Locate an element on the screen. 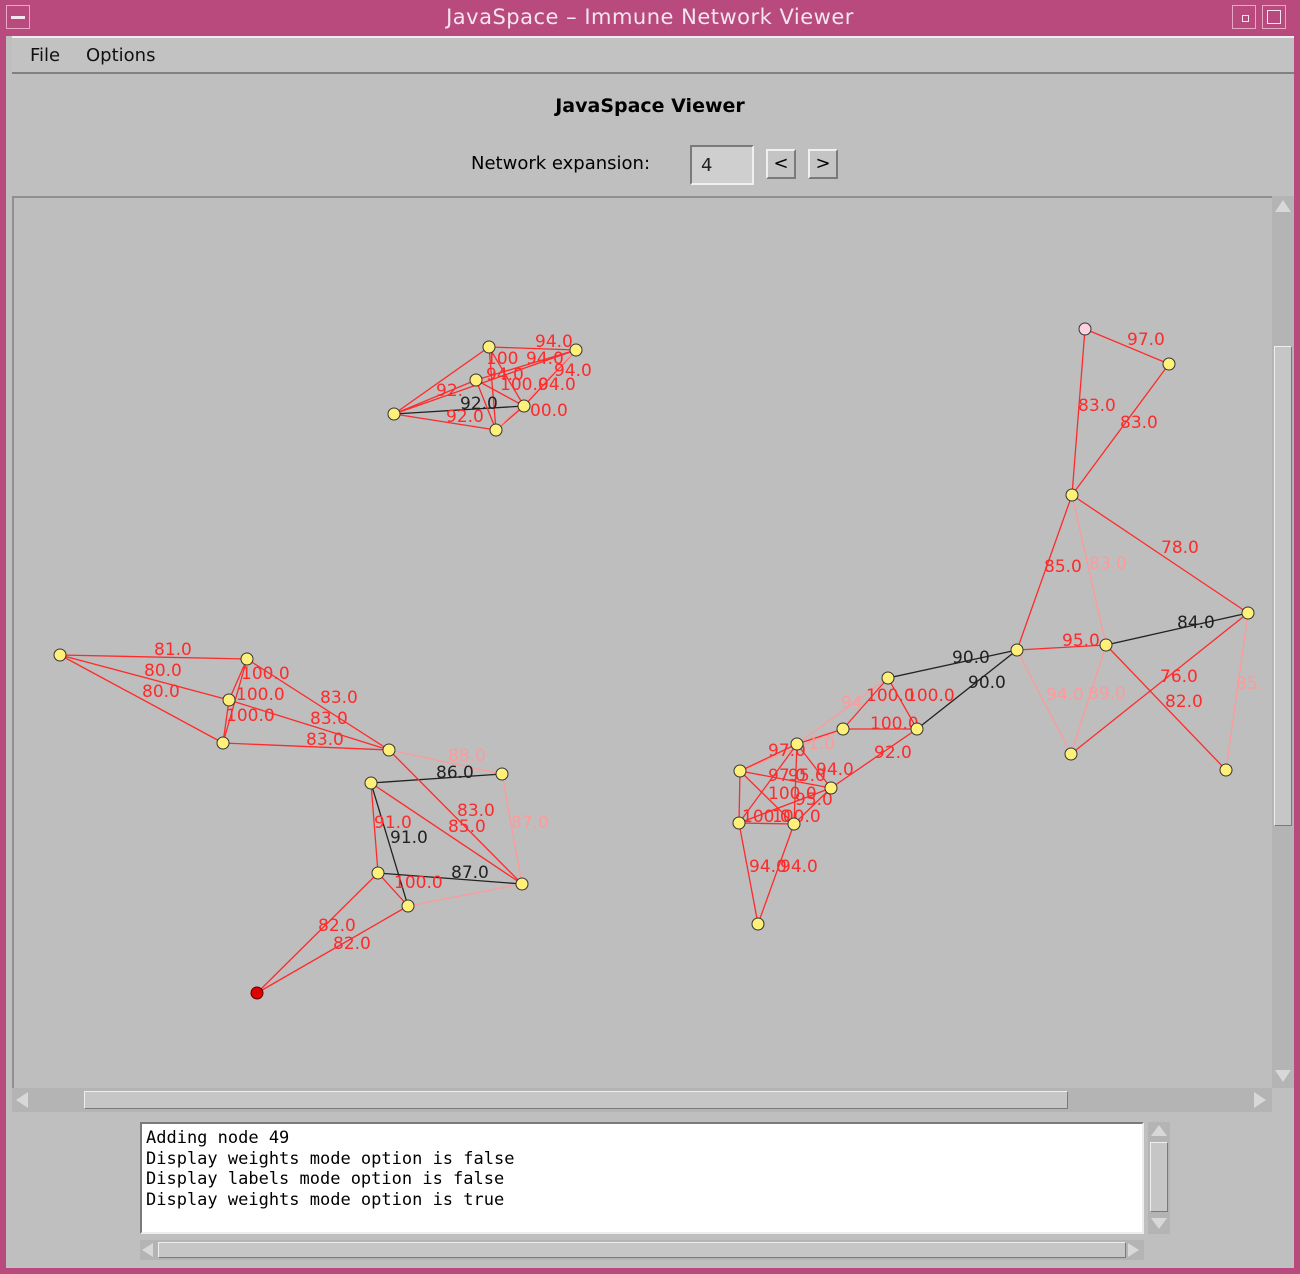 This screenshot has height=1274, width=1300. menu-options: Options is located at coordinates (120, 55).